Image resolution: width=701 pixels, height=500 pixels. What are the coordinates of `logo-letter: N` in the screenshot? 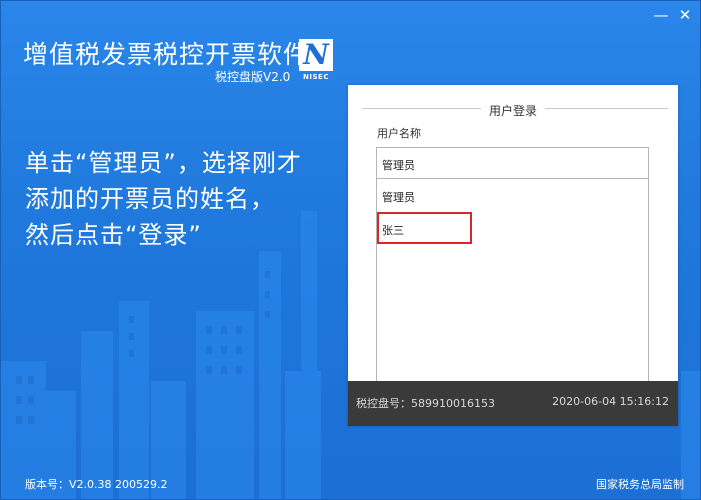 It's located at (316, 55).